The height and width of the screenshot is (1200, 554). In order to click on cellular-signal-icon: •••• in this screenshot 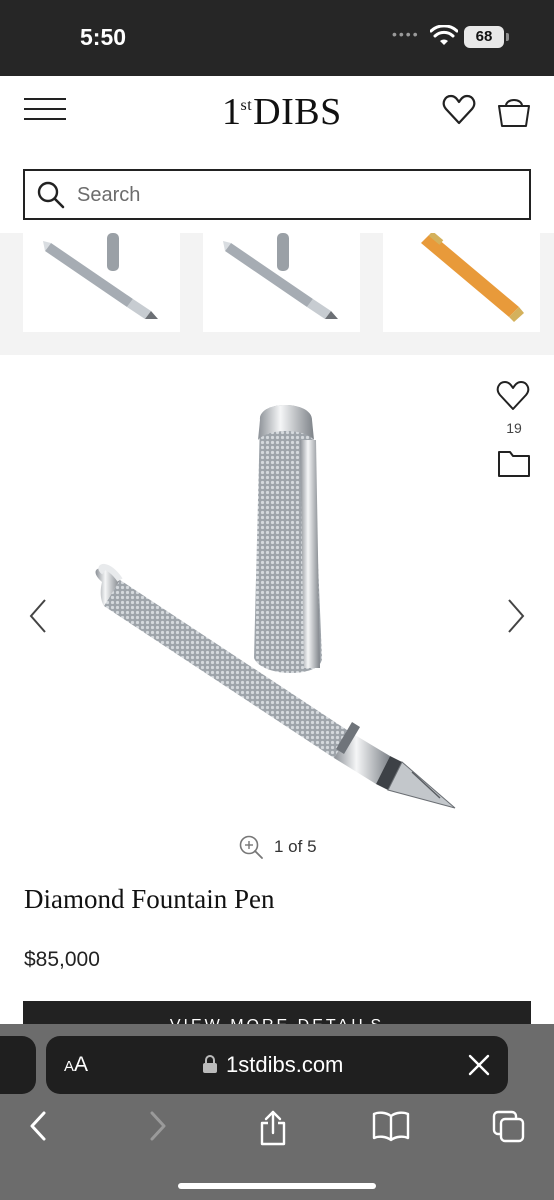, I will do `click(406, 34)`.